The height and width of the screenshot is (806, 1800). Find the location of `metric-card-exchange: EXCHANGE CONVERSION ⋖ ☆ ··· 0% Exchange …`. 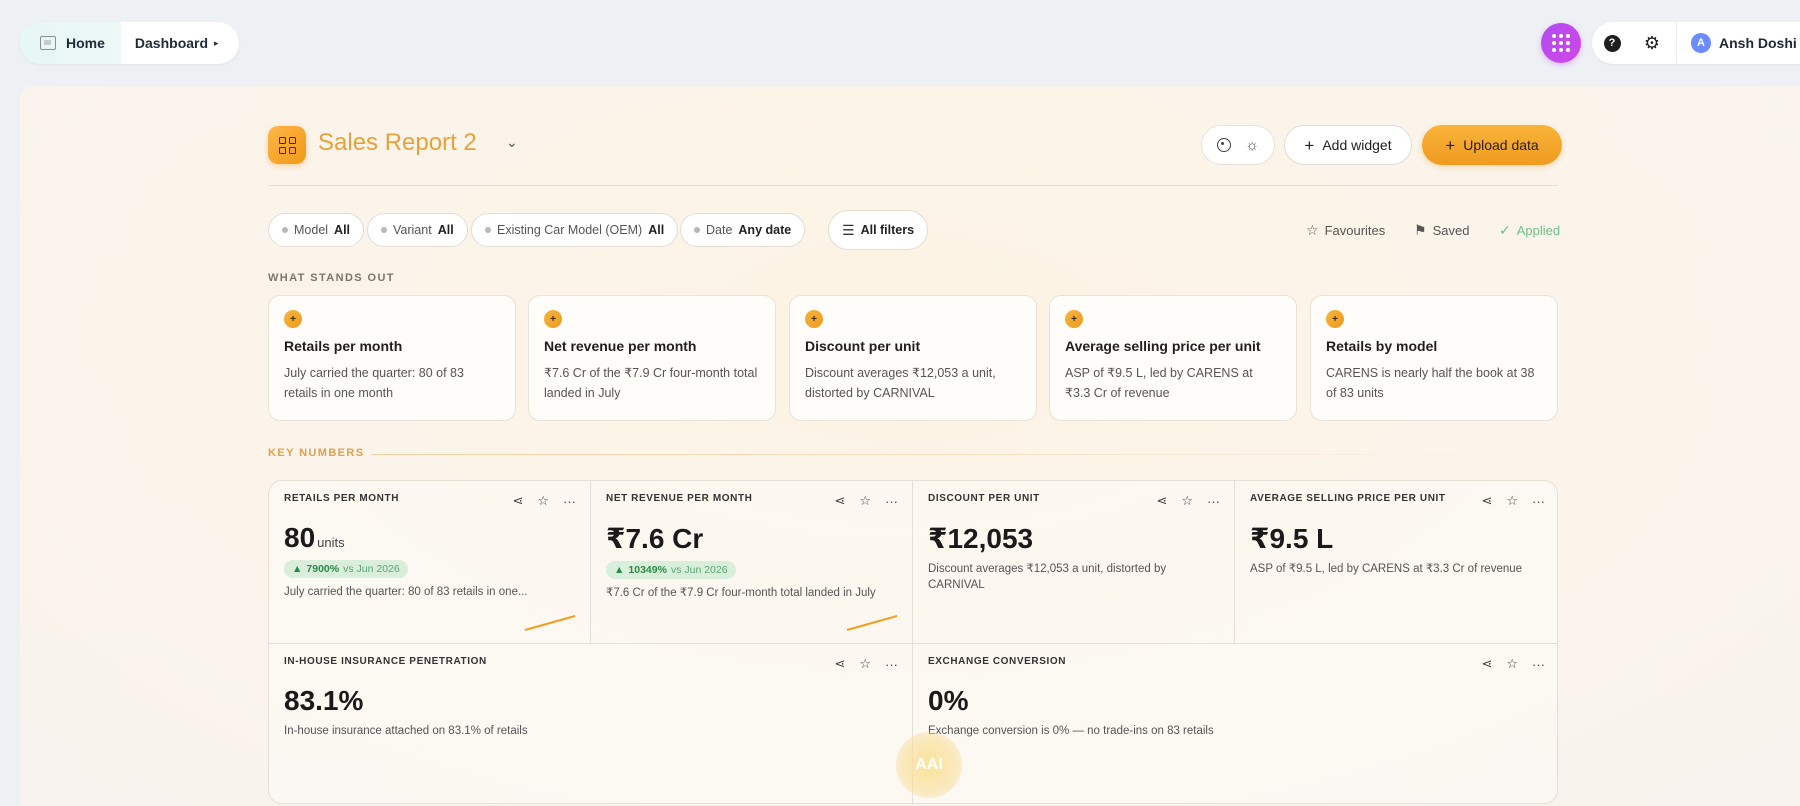

metric-card-exchange: EXCHANGE CONVERSION ⋖ ☆ ··· 0% Exchange … is located at coordinates (1235, 723).